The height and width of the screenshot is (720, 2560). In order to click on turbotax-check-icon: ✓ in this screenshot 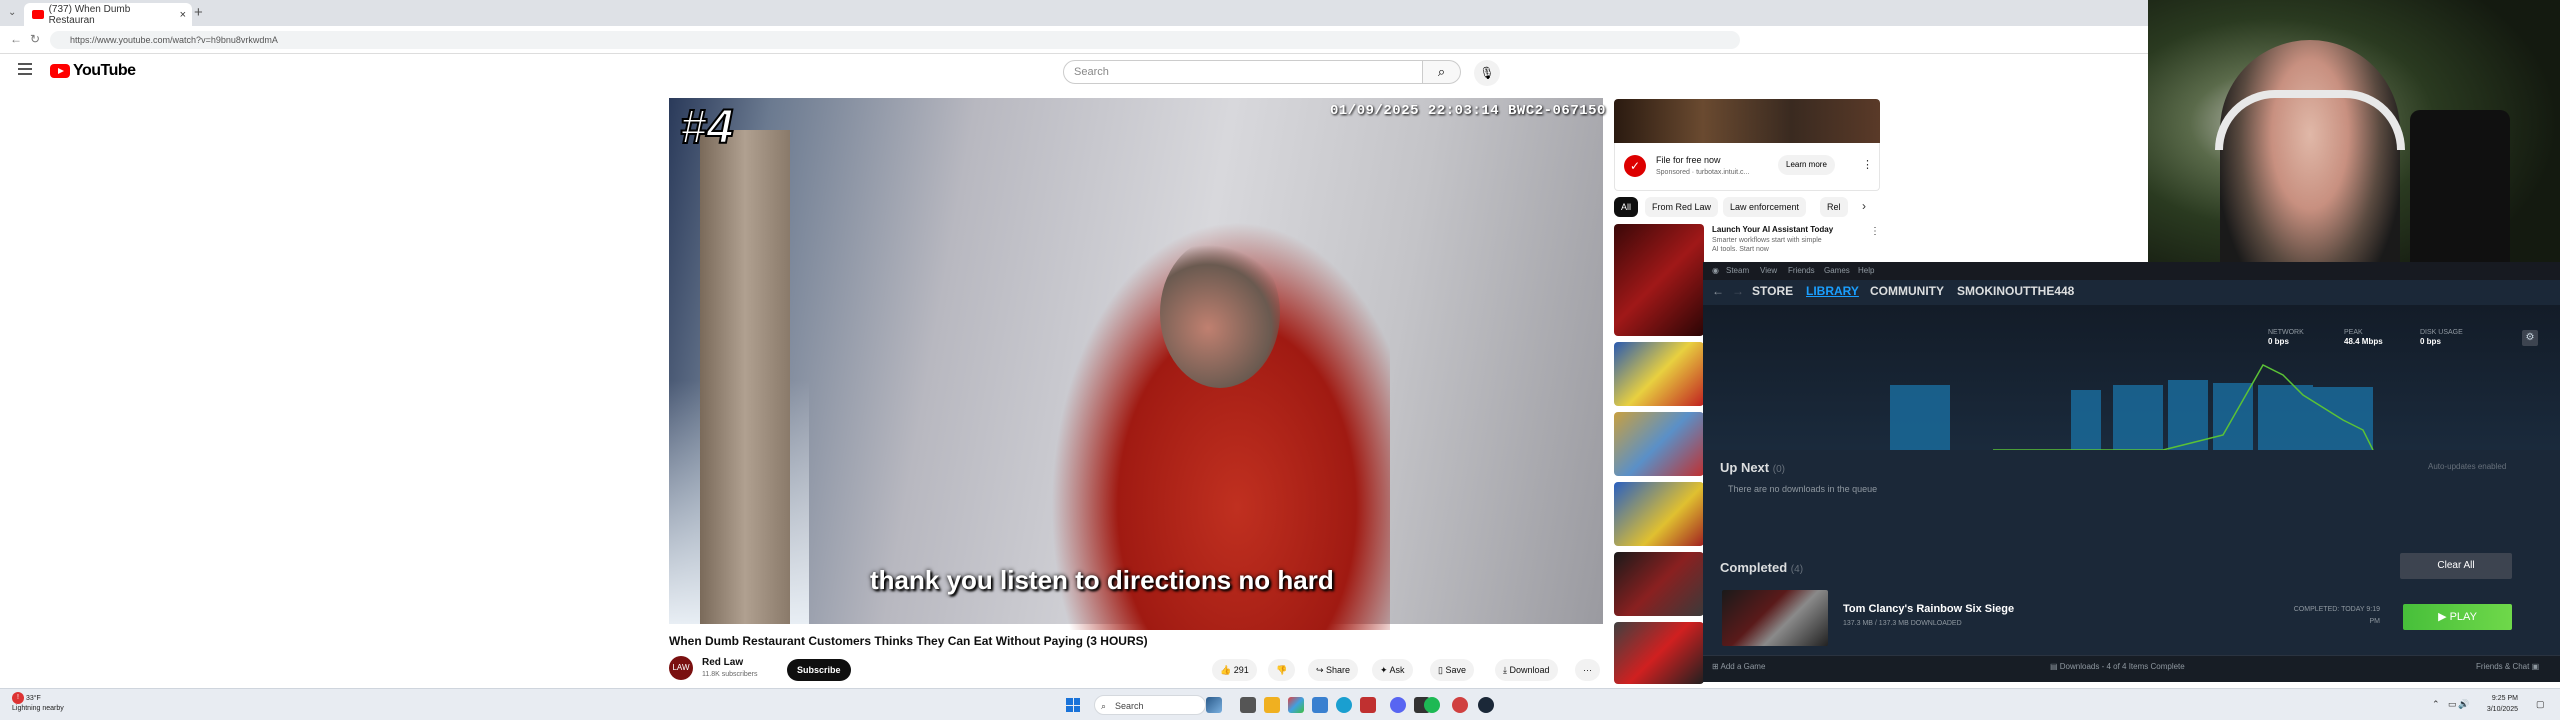, I will do `click(1635, 166)`.